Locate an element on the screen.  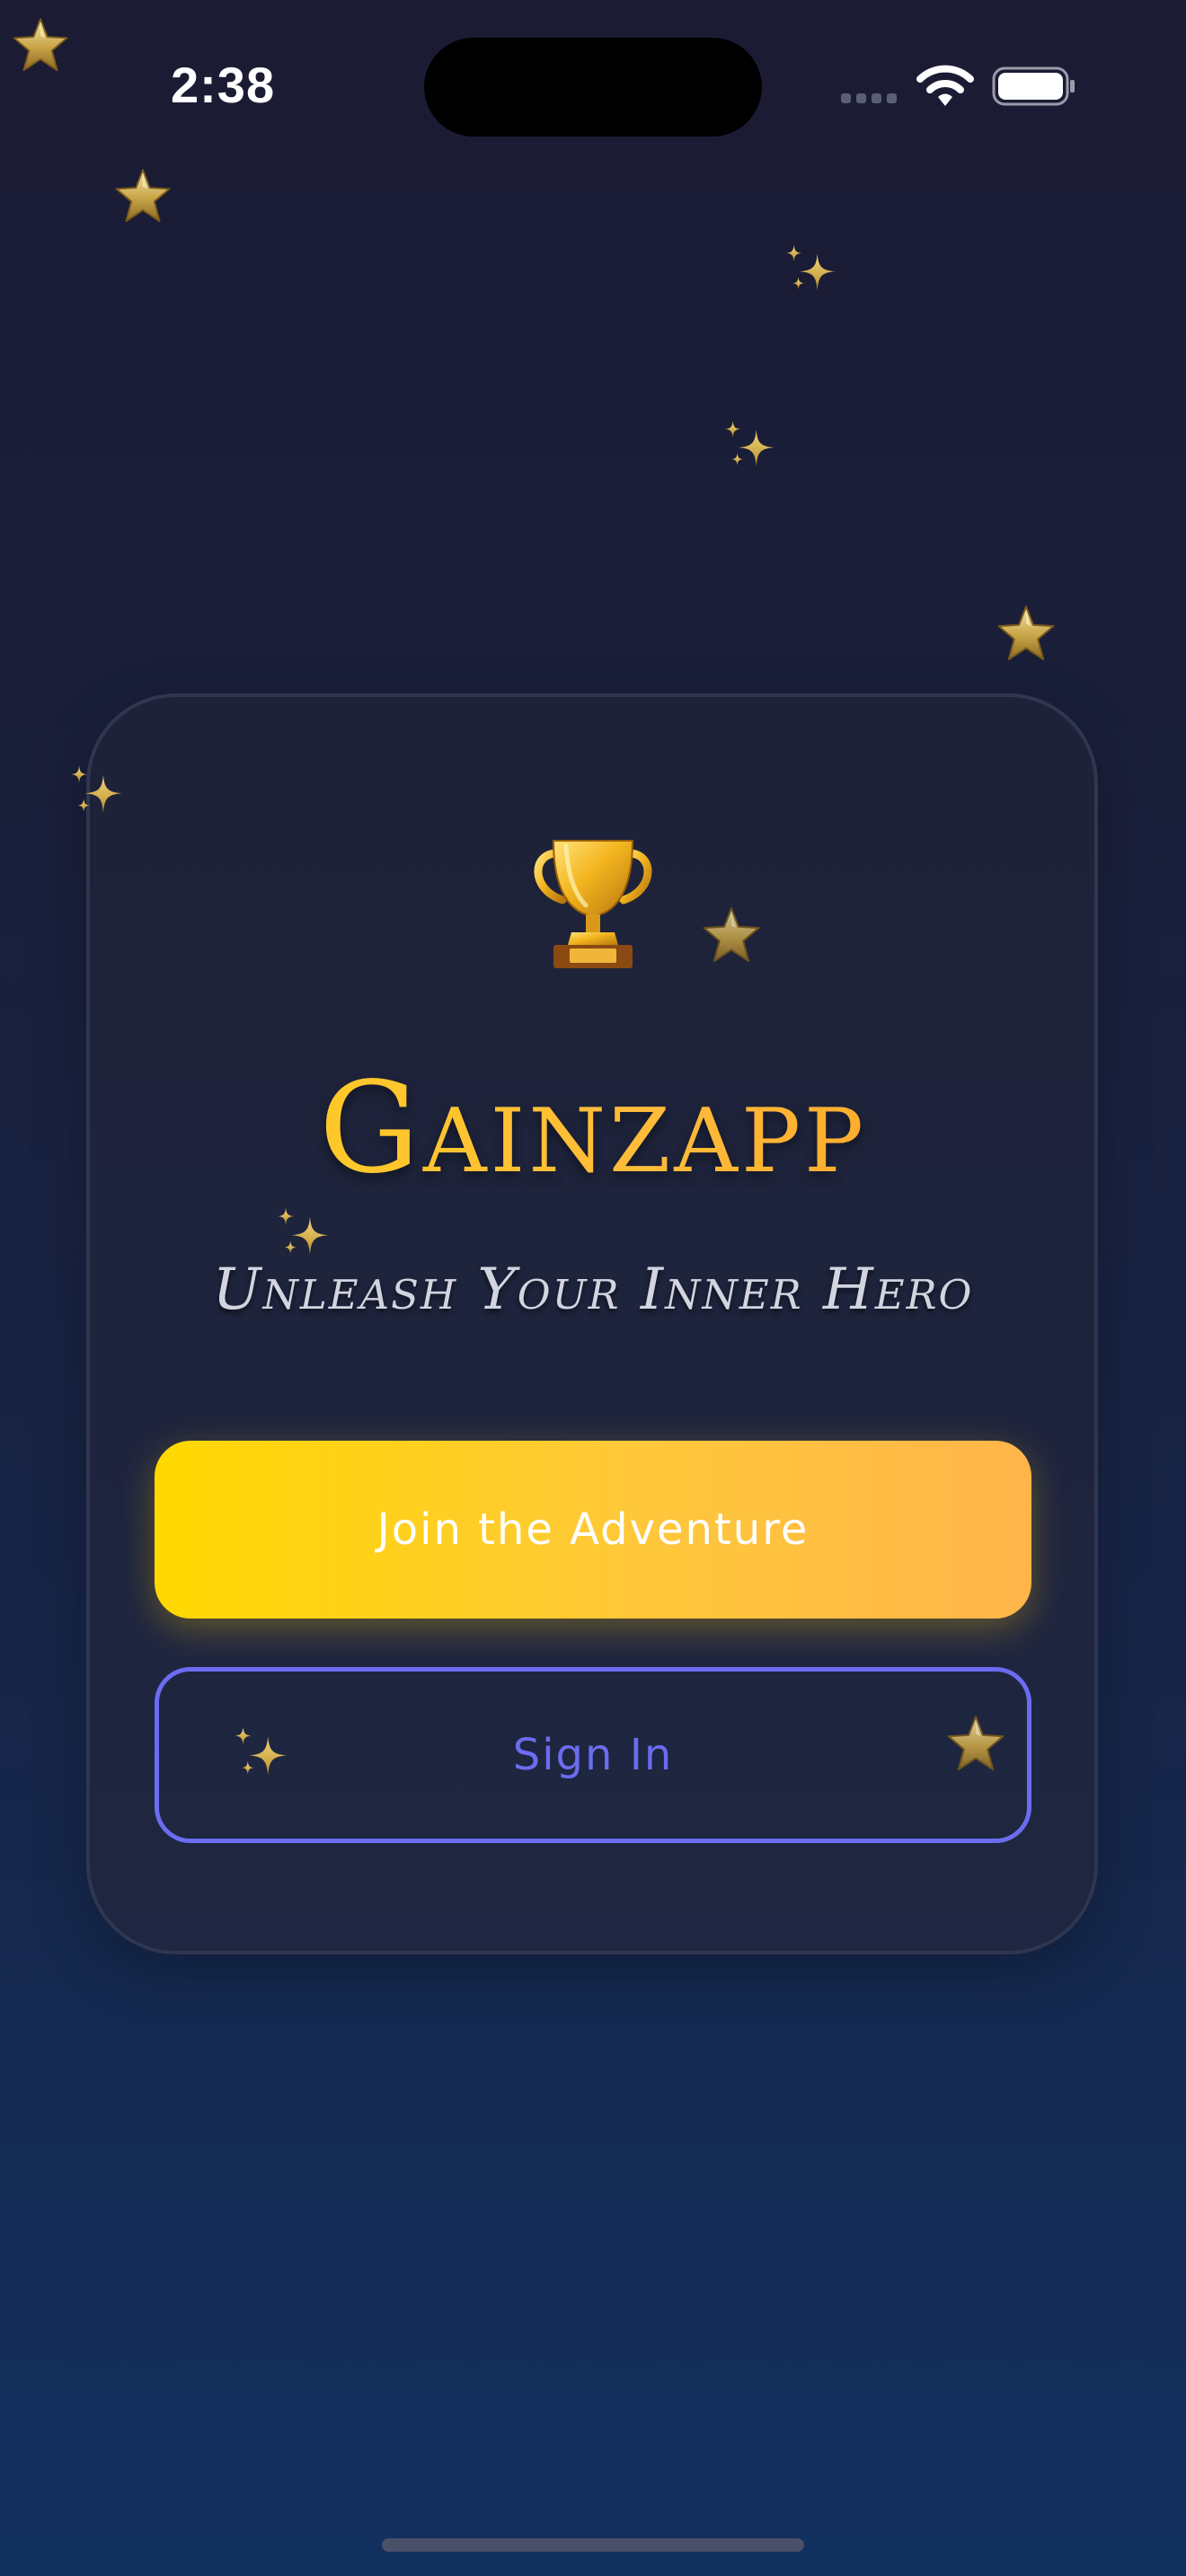
join-adventure-button: Join the Adventure is located at coordinates (593, 1530).